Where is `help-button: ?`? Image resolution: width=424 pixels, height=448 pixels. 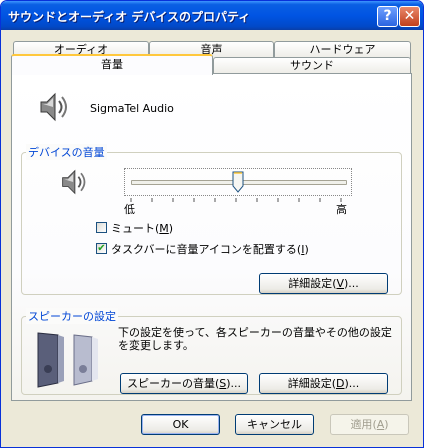 help-button: ? is located at coordinates (387, 16).